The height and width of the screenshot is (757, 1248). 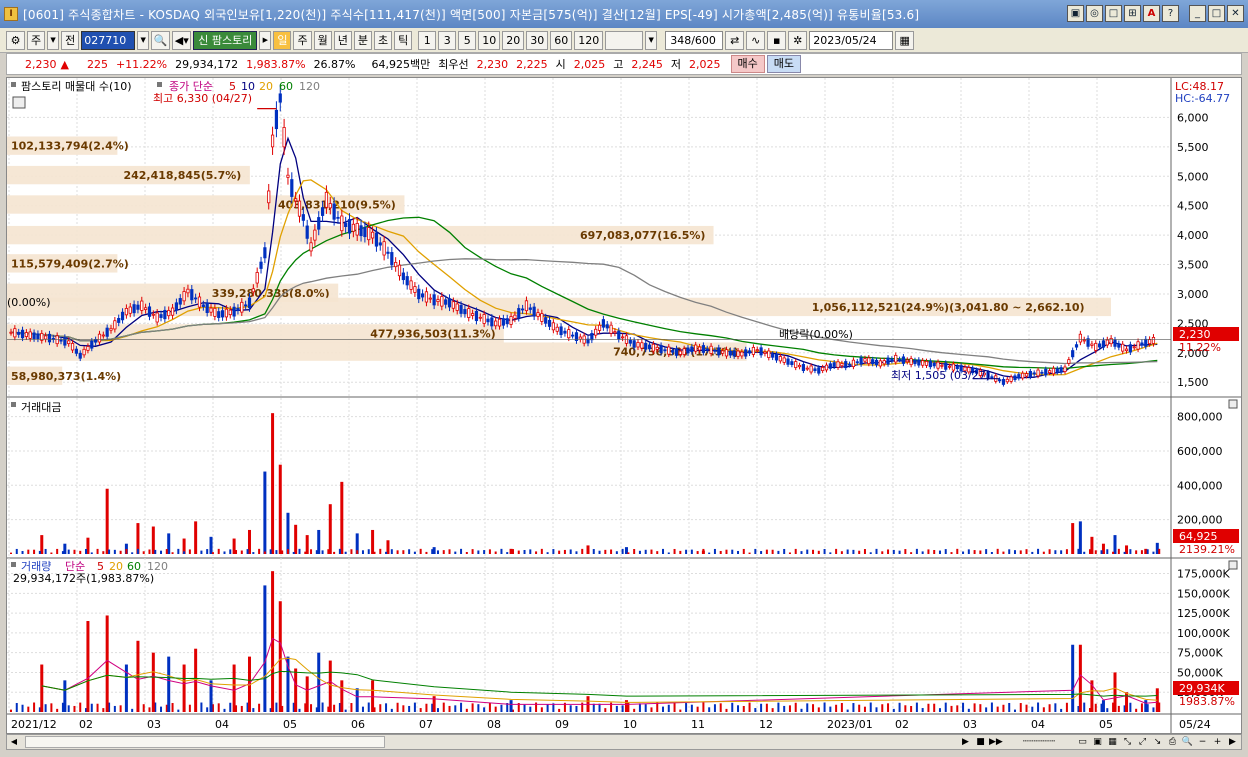 I want to click on amount-panel-title: 거래대금, so click(x=41, y=407).